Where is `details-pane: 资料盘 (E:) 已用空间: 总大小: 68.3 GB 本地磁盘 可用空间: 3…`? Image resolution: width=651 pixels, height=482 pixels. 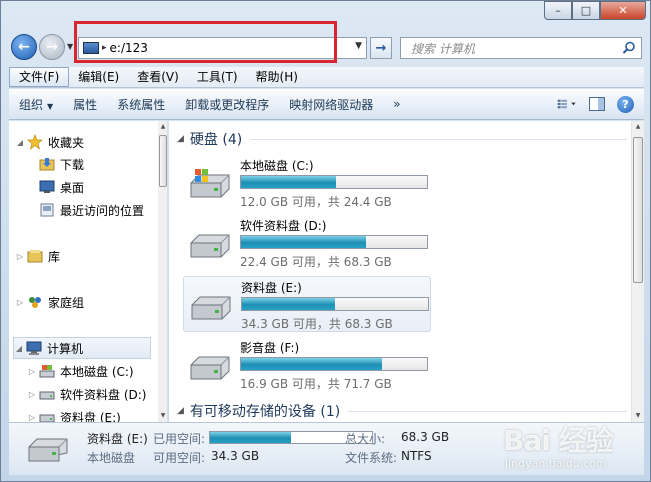 details-pane: 资料盘 (E:) 已用空间: 总大小: 68.3 GB 本地磁盘 可用空间: 3… is located at coordinates (326, 448).